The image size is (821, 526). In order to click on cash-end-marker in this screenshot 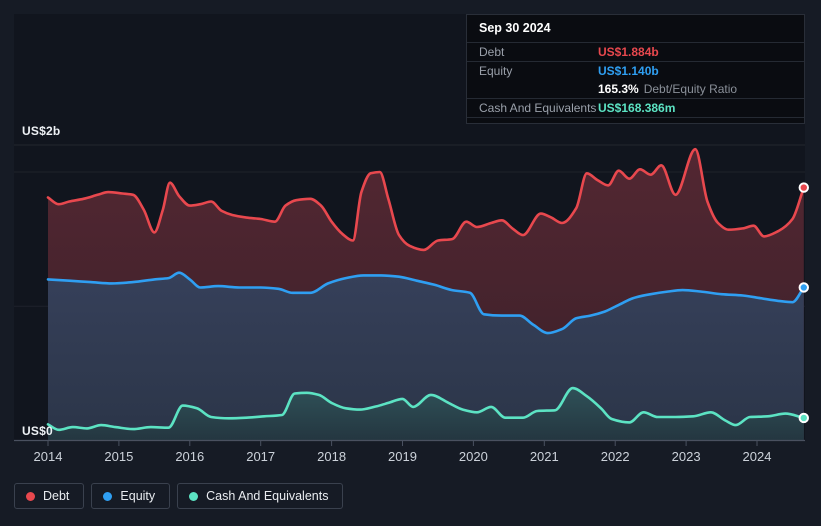, I will do `click(803, 418)`.